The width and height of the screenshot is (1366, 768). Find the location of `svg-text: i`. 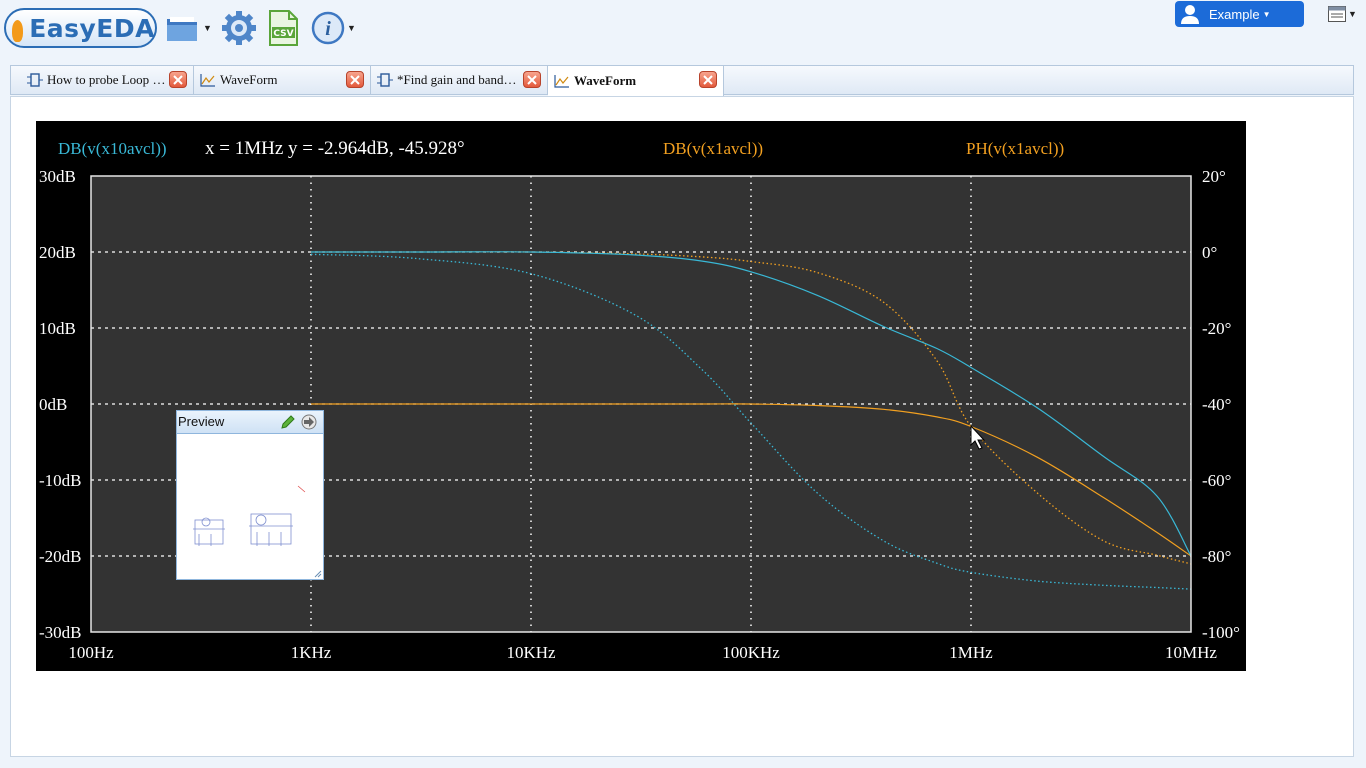

svg-text: i is located at coordinates (328, 29).